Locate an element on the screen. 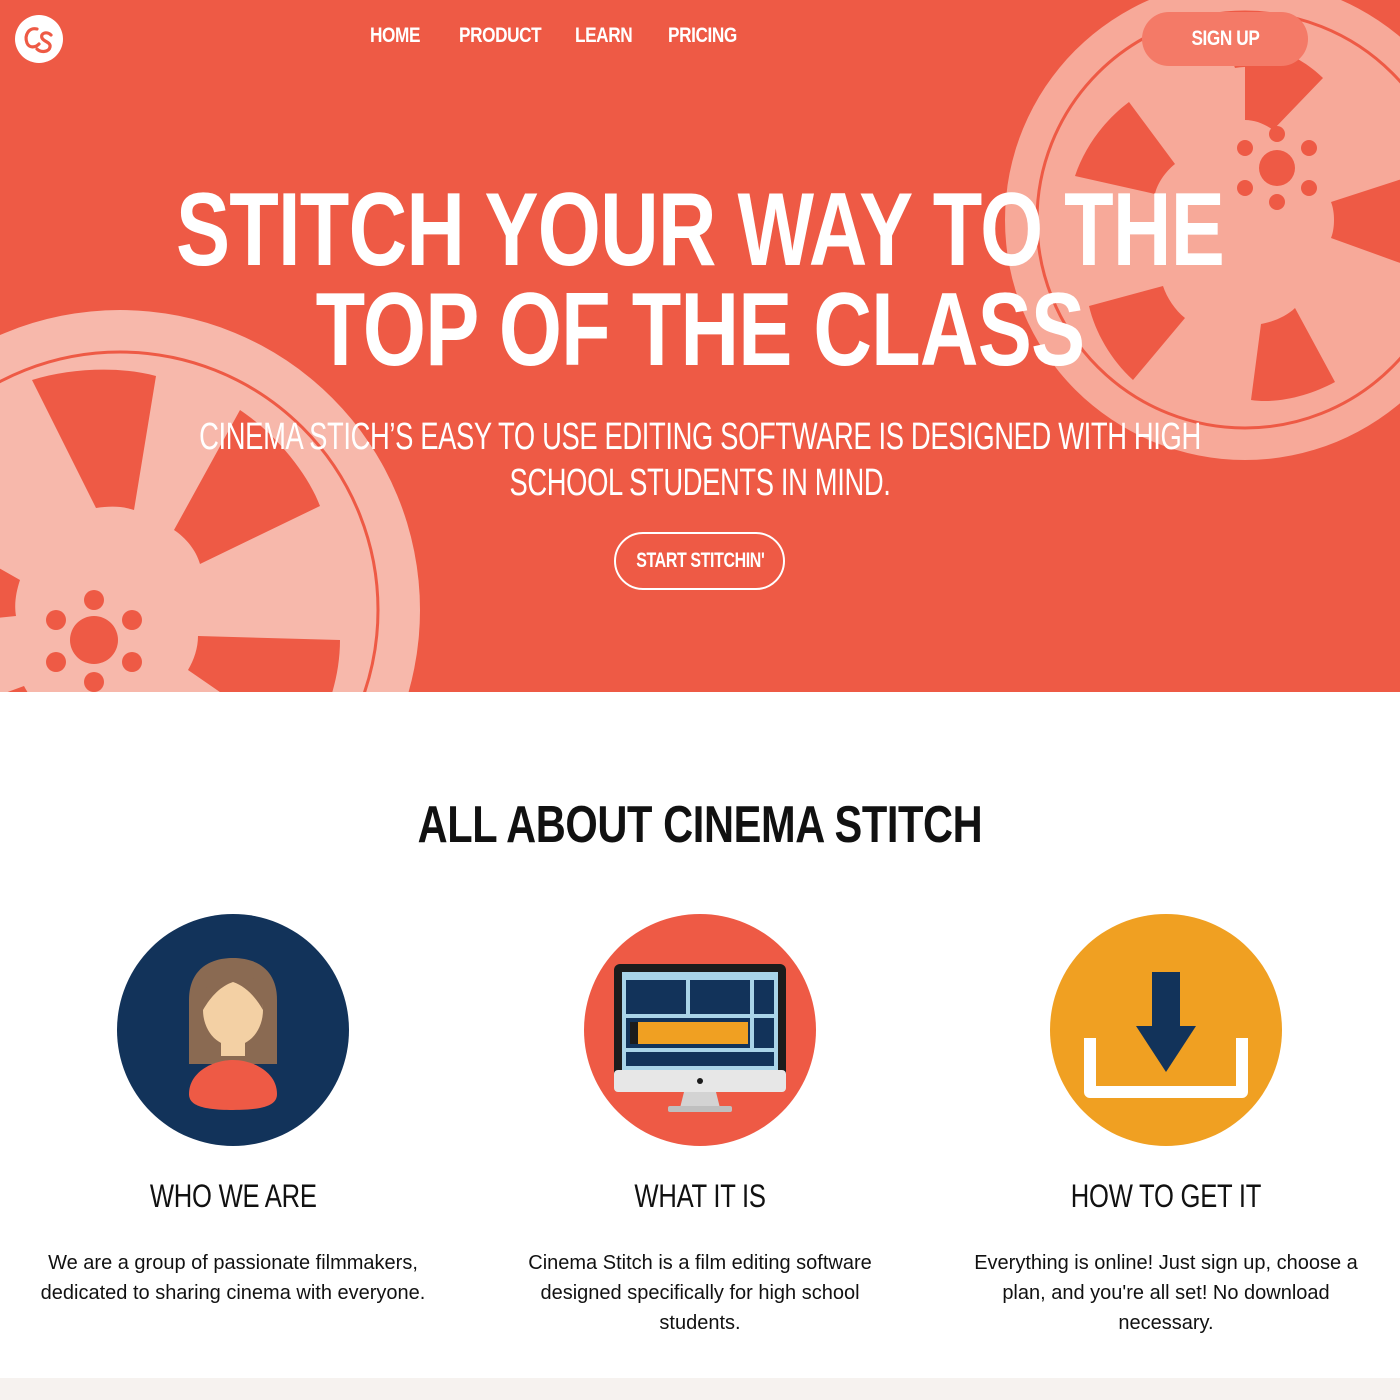 The image size is (1400, 1400). about-title-text: ALL ABOUT CINEMA STITCH is located at coordinates (700, 825).